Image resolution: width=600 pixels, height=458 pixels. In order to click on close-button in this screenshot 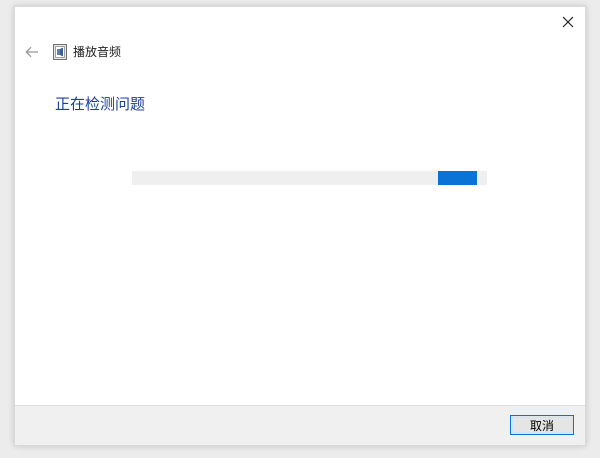, I will do `click(568, 22)`.